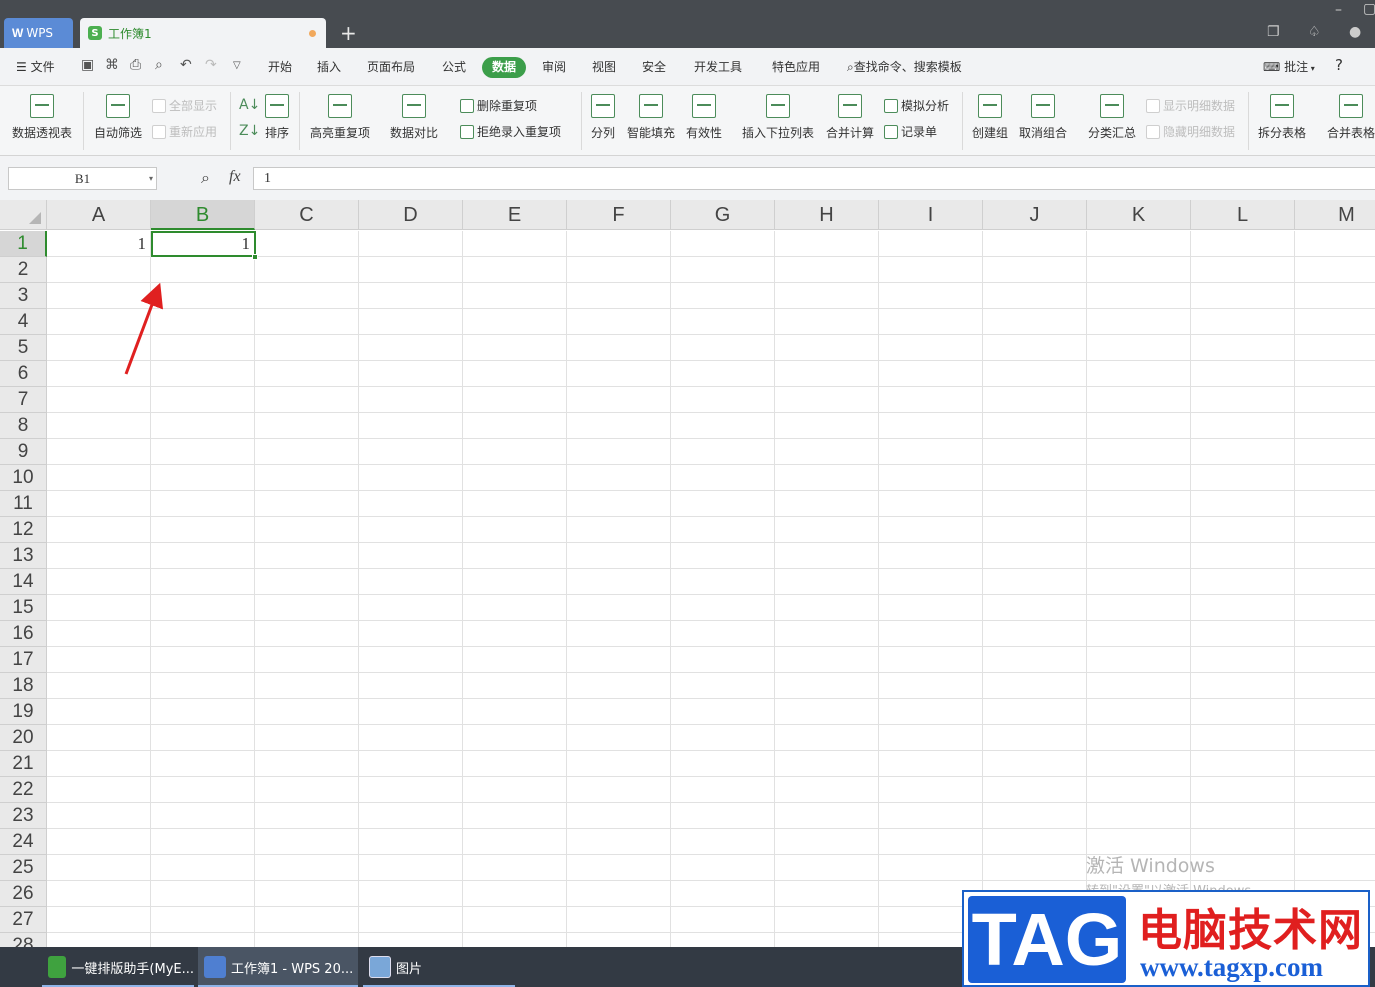 The image size is (1375, 987). Describe the element at coordinates (651, 117) in the screenshot. I see `smart-fill-button: 智能填充` at that location.